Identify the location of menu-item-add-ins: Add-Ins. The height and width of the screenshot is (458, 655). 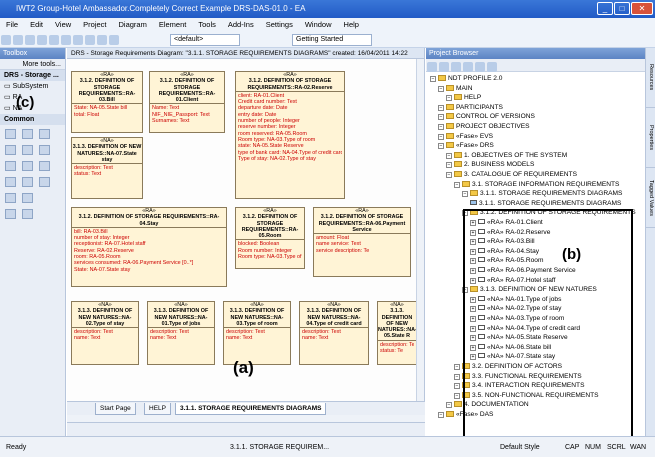
(241, 25).